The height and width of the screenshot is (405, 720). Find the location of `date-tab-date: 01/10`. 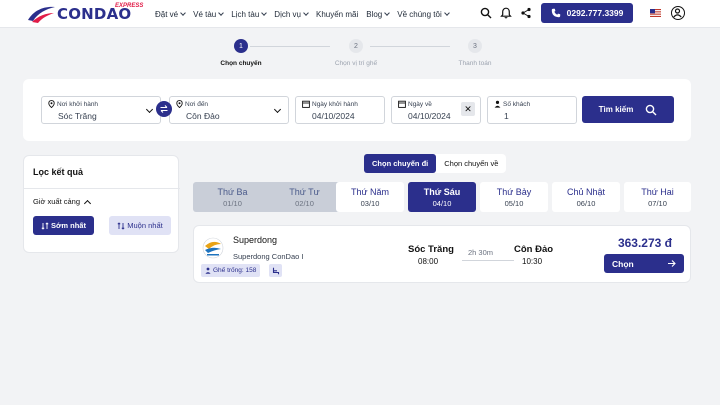

date-tab-date: 01/10 is located at coordinates (232, 203).